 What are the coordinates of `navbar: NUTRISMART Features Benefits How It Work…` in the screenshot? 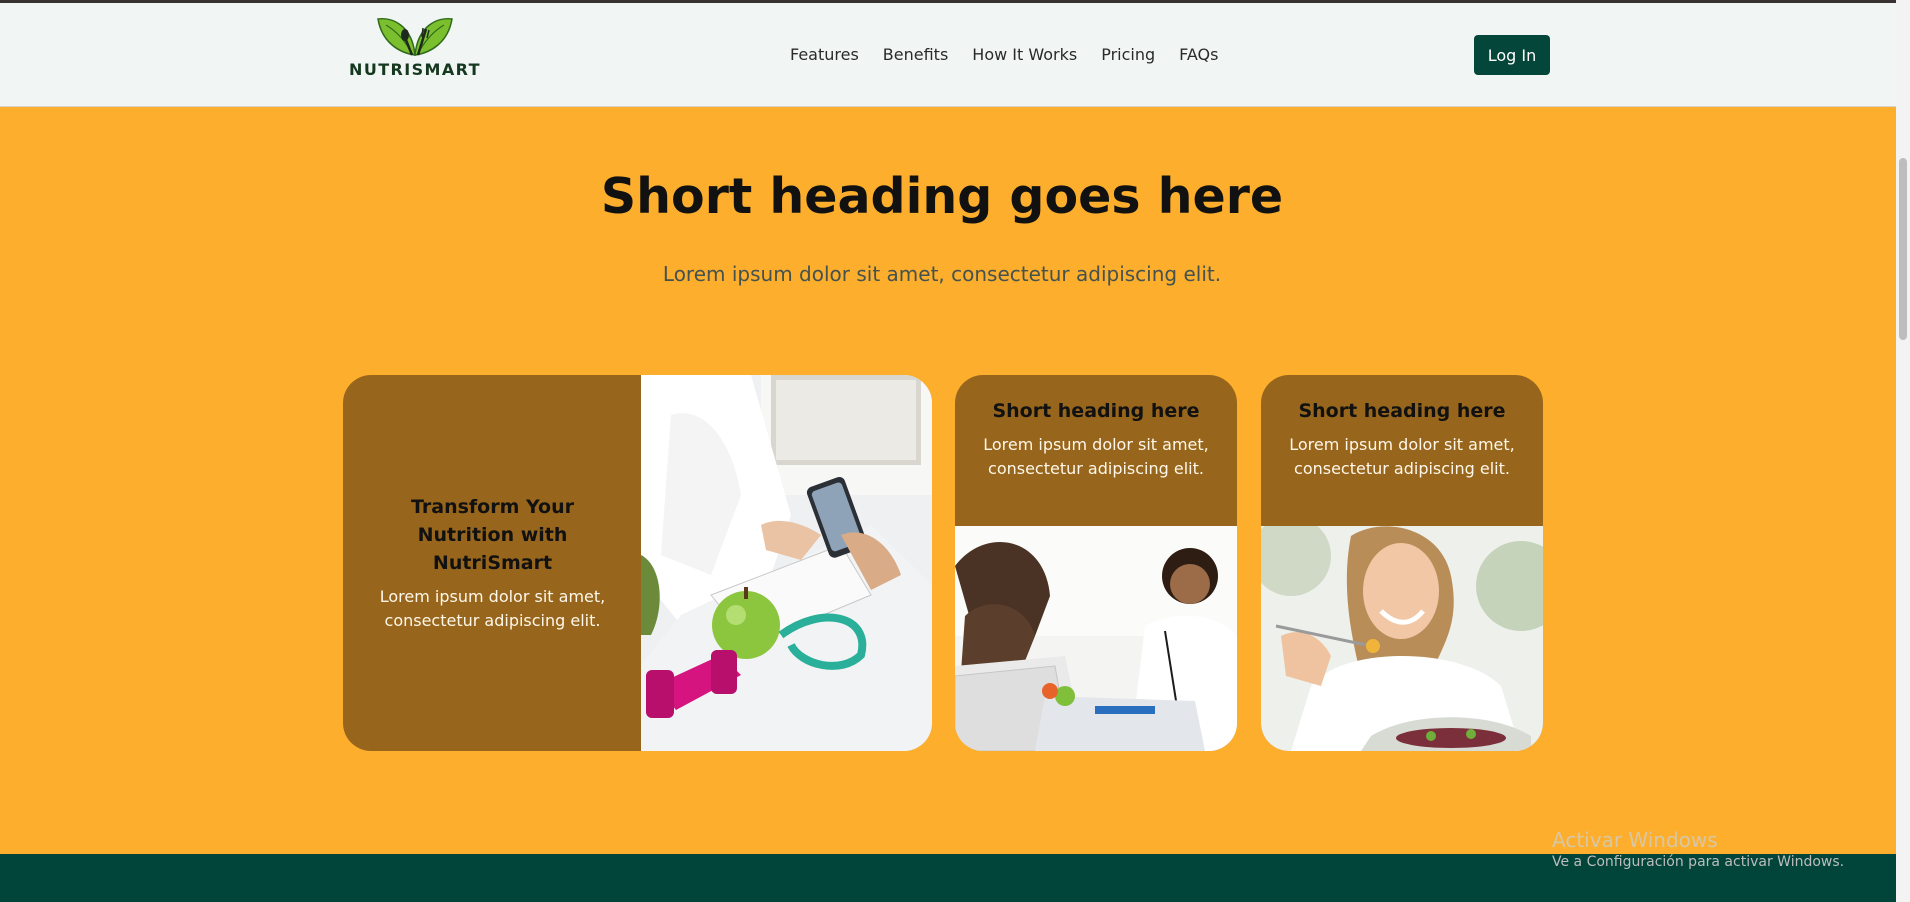 It's located at (948, 55).